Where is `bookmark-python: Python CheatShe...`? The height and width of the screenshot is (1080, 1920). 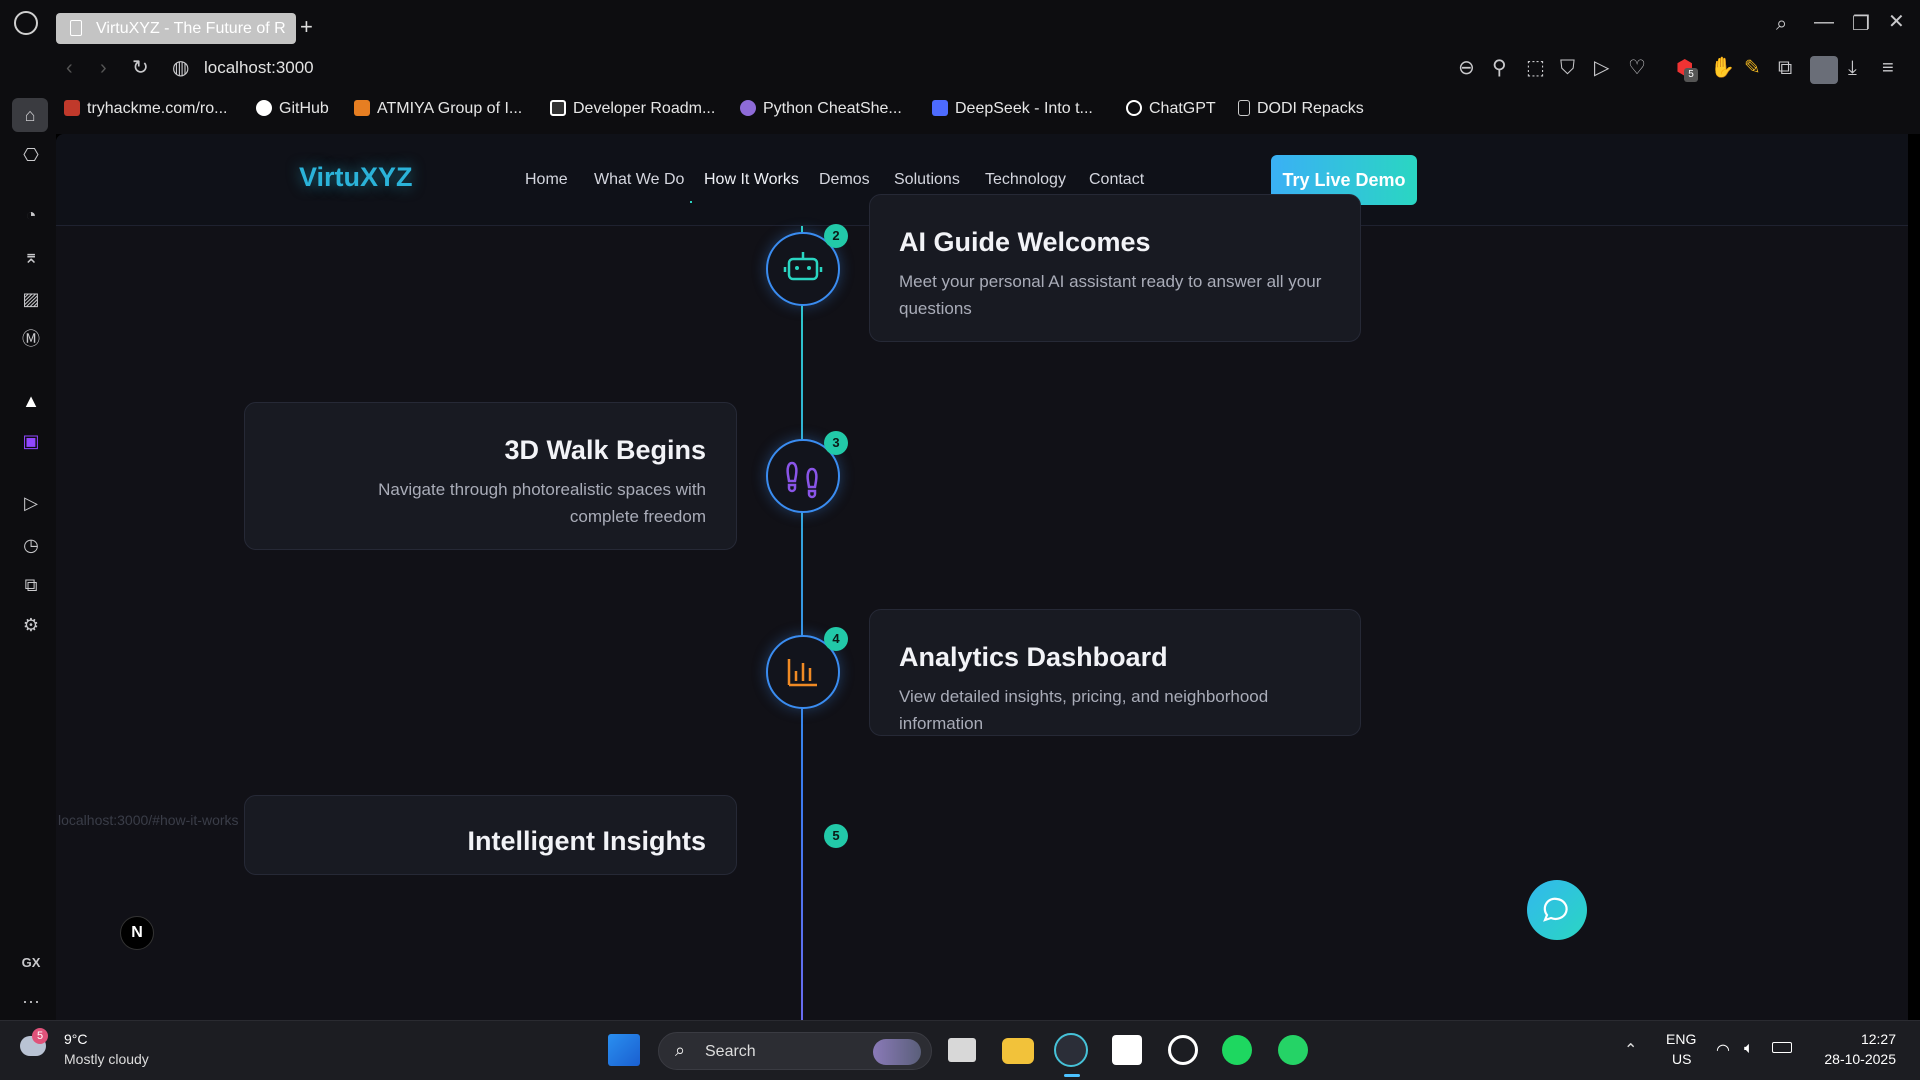 bookmark-python: Python CheatShe... is located at coordinates (821, 109).